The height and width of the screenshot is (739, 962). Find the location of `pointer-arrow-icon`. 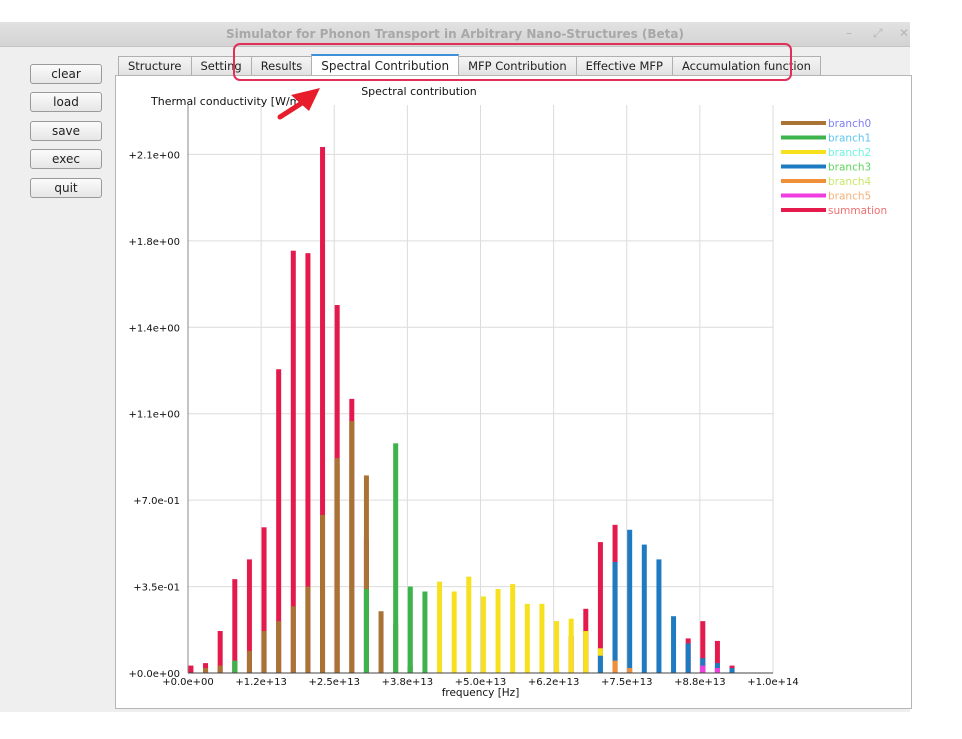

pointer-arrow-icon is located at coordinates (298, 104).